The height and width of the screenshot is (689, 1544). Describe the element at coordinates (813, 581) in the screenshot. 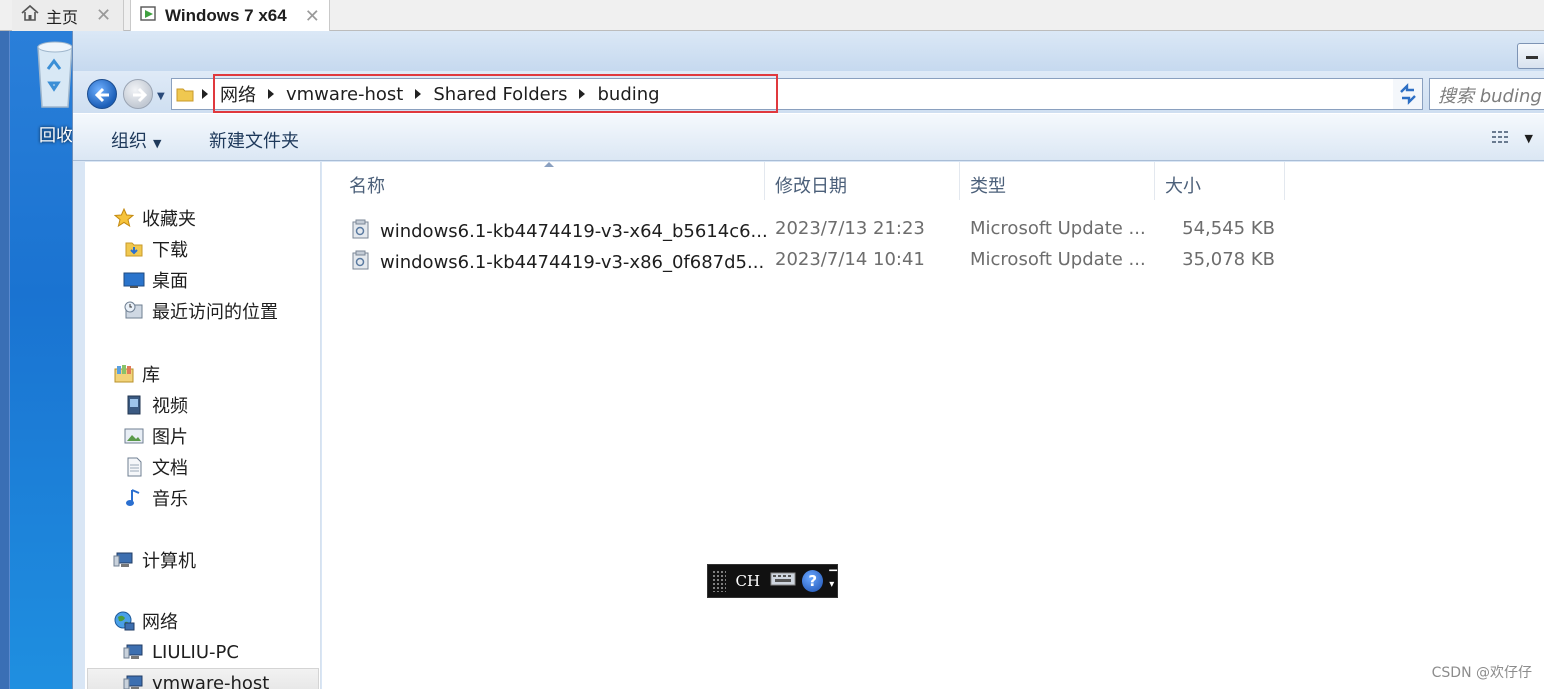

I see `help-icon: ?` at that location.